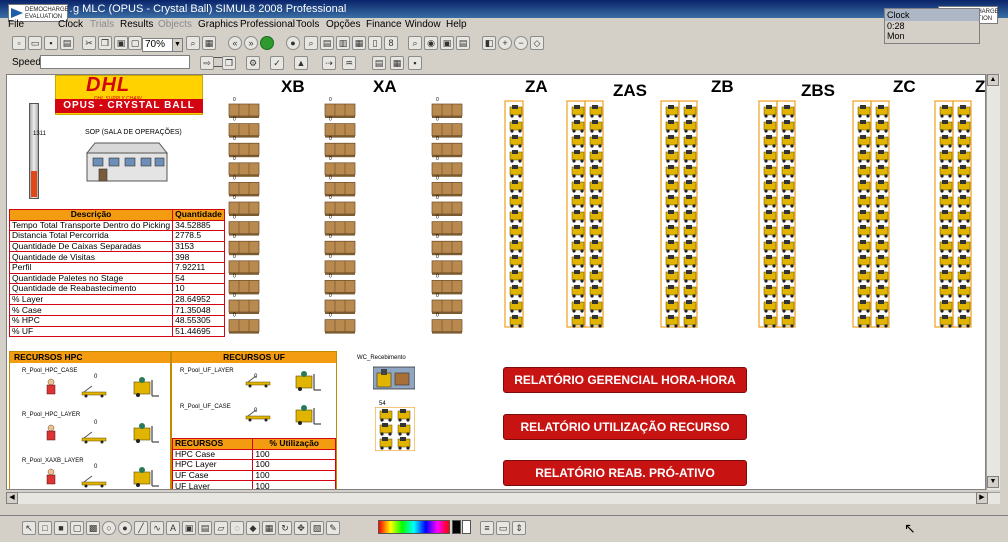 The image size is (1008, 542). Describe the element at coordinates (521, 43) in the screenshot. I see `zoom-out-icon: −` at that location.